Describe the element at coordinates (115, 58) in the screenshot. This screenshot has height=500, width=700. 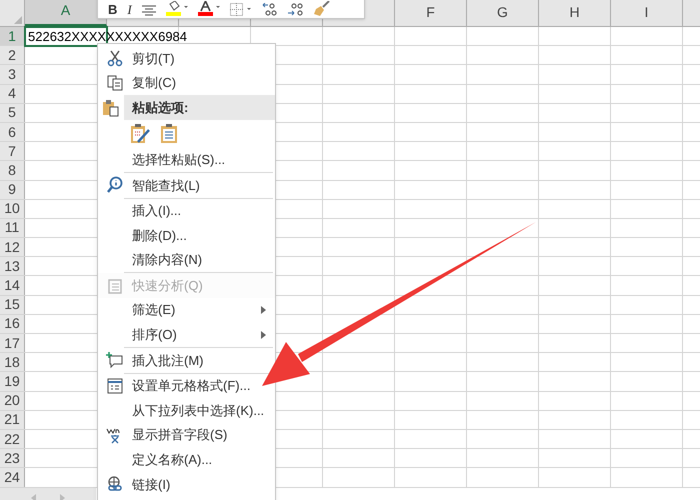
I see `scissors-icon` at that location.